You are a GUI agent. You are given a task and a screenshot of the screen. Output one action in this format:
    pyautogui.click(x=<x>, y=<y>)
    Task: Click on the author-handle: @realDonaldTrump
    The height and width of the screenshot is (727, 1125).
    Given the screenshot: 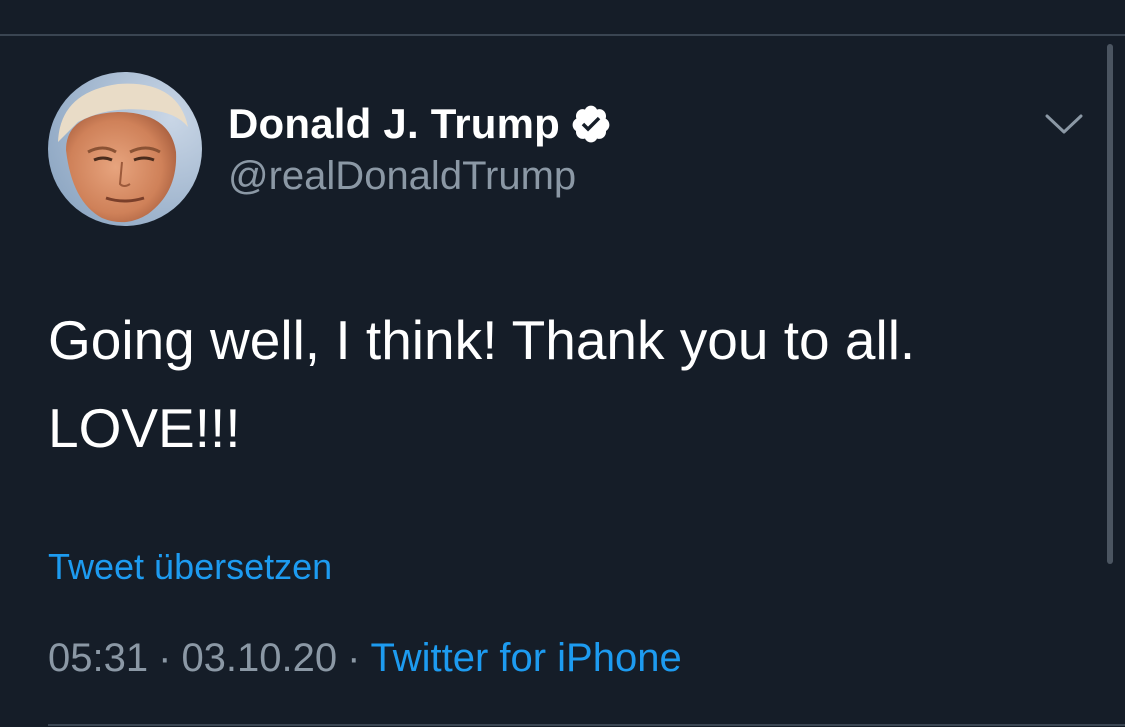 What is the action you would take?
    pyautogui.click(x=420, y=176)
    